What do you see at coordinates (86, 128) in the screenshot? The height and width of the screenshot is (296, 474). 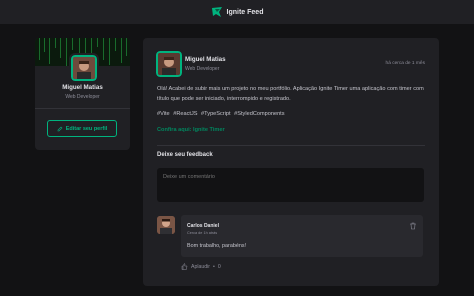 I see `edit-profile-label: Editar seu perfil` at bounding box center [86, 128].